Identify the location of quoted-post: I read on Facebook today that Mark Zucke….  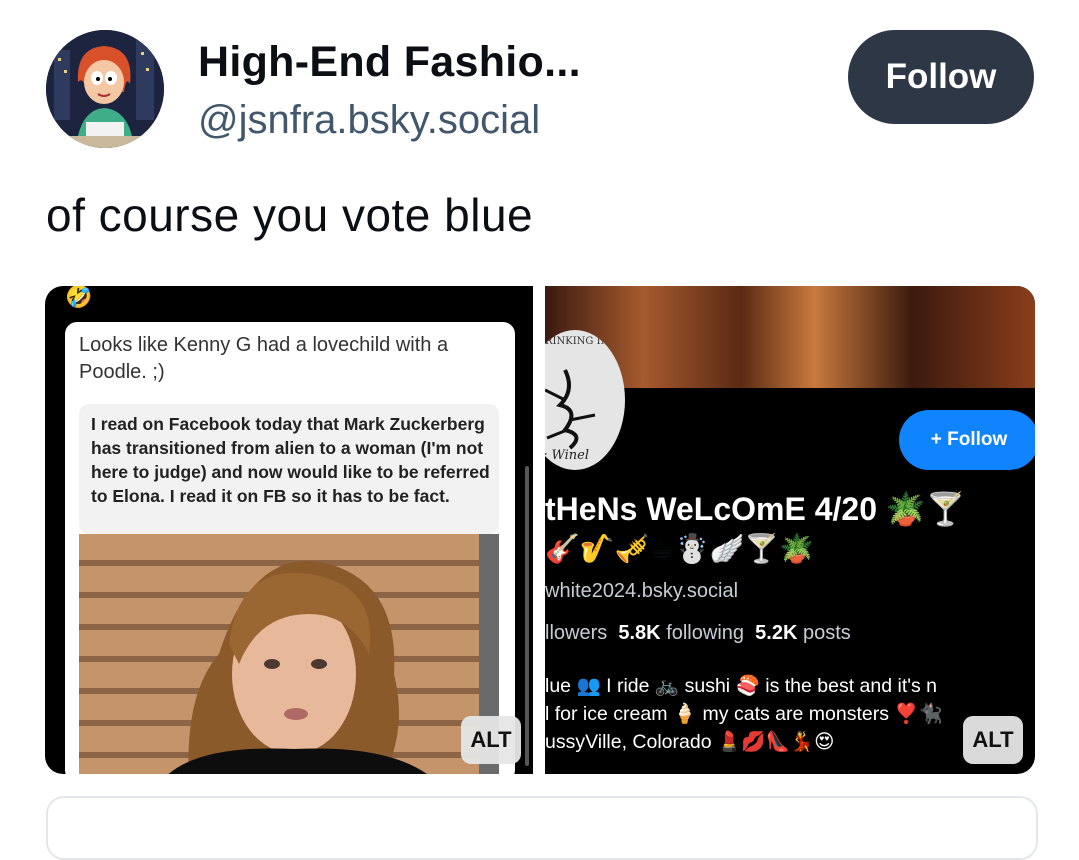
(289, 469).